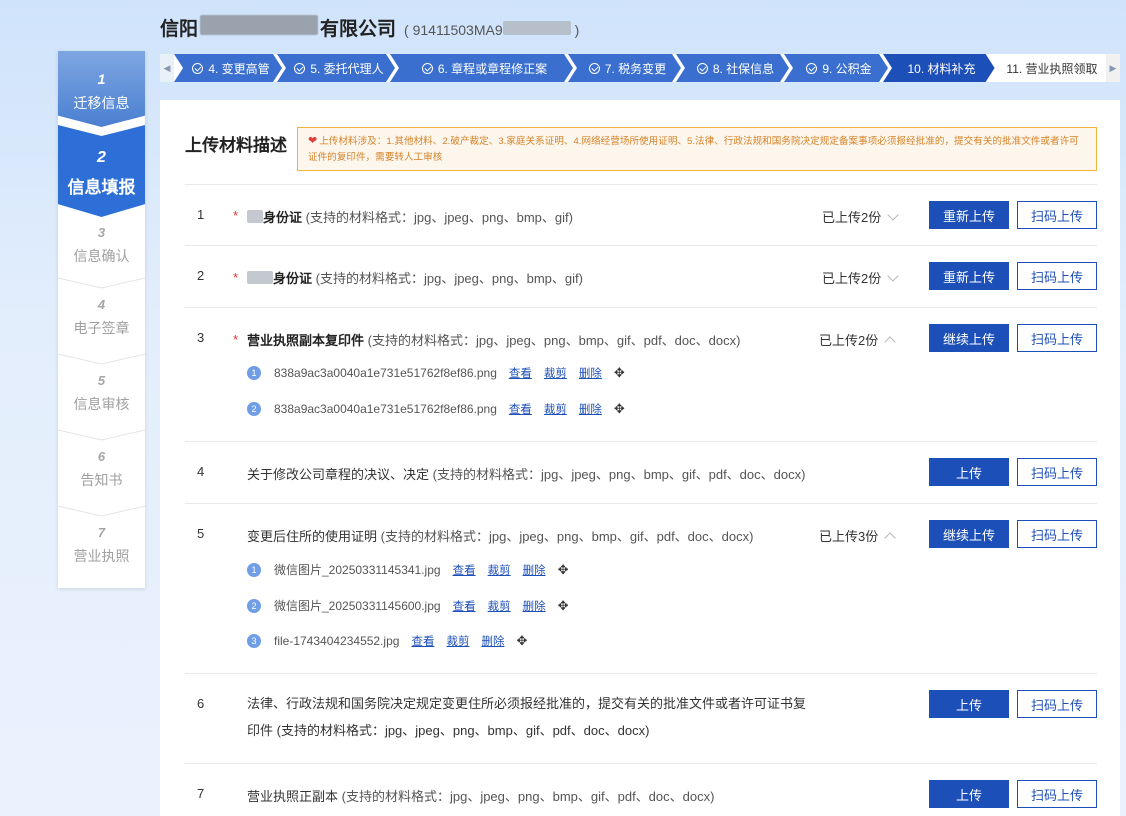 This screenshot has width=1126, height=816. Describe the element at coordinates (101, 157) in the screenshot. I see `step-number: 2` at that location.